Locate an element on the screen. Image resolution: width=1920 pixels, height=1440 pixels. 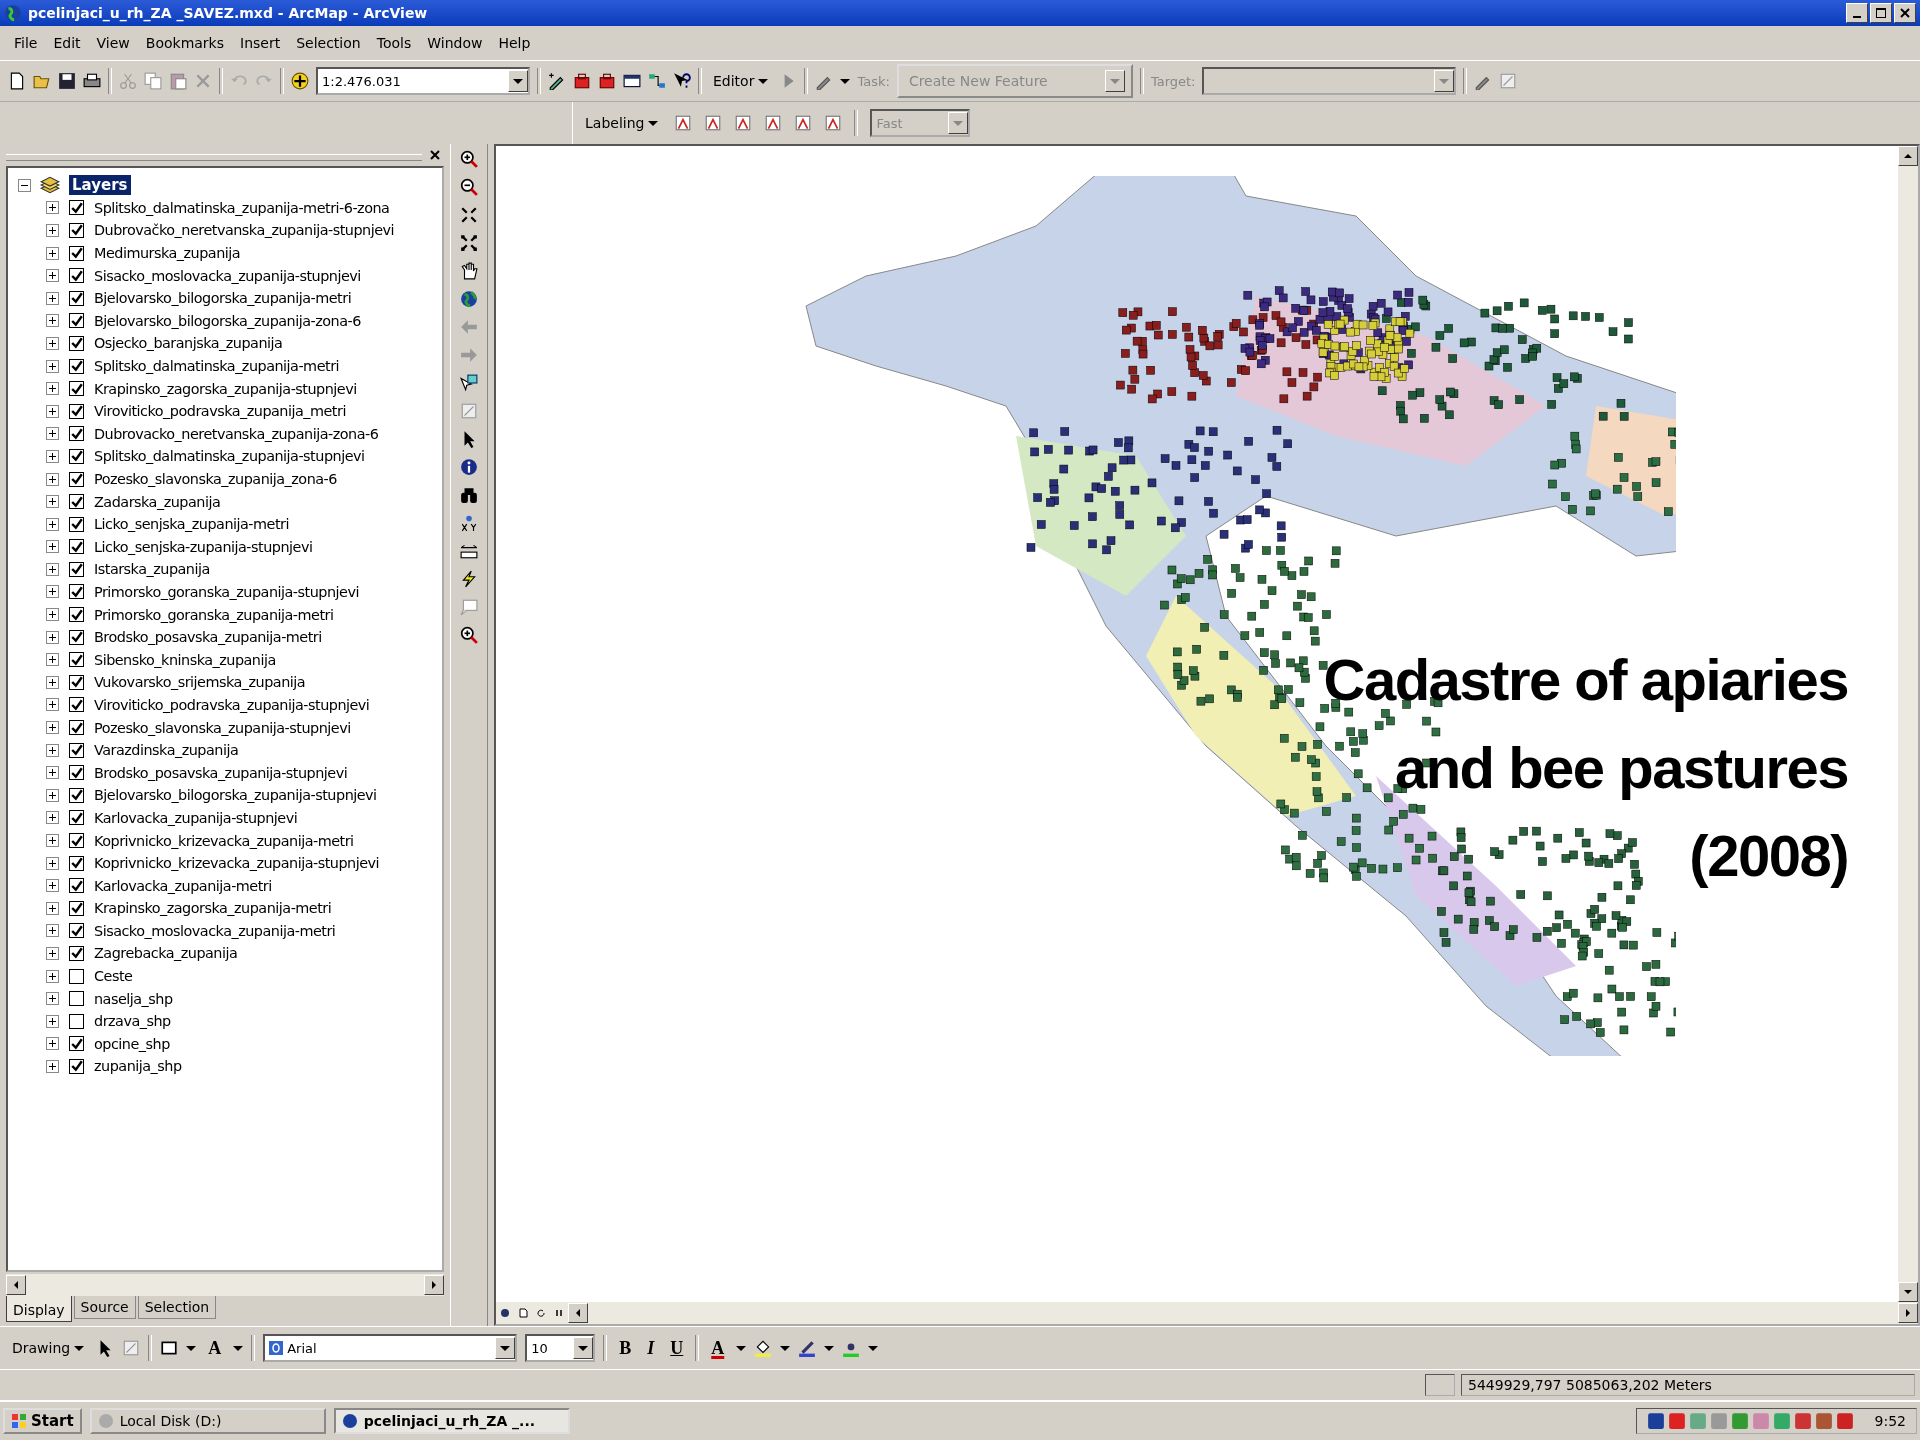
panel-tab: Selection is located at coordinates (177, 1307).